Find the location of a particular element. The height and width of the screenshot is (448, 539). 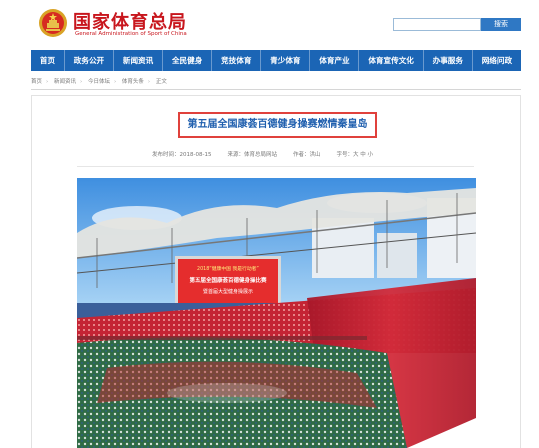

screen-line-3: 暨首届大型健身操展示 is located at coordinates (228, 291).